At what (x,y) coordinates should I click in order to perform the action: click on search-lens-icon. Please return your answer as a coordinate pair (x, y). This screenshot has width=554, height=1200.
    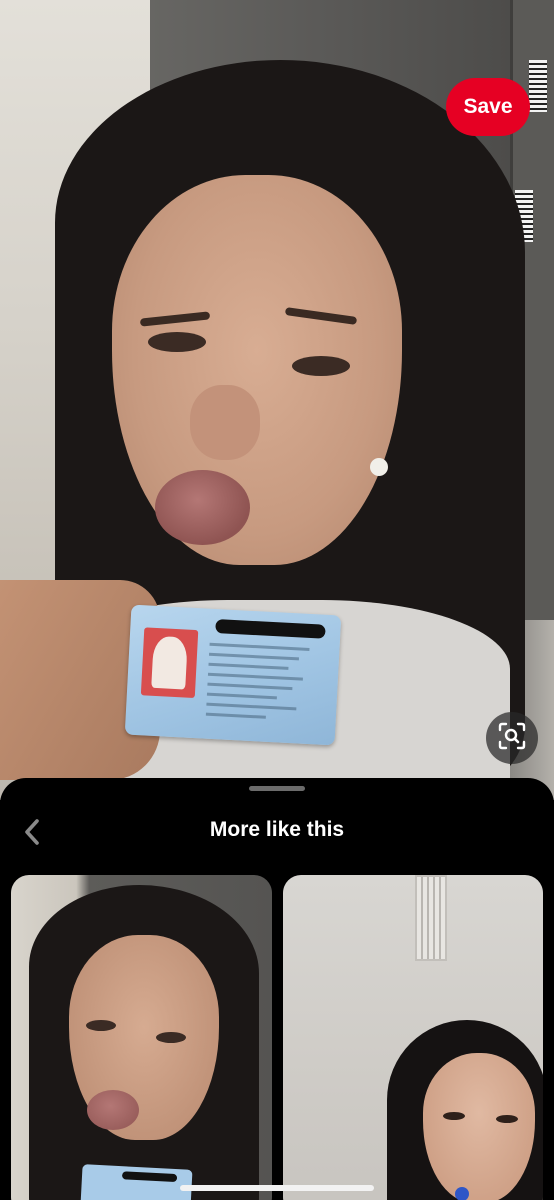
    Looking at the image, I should click on (512, 738).